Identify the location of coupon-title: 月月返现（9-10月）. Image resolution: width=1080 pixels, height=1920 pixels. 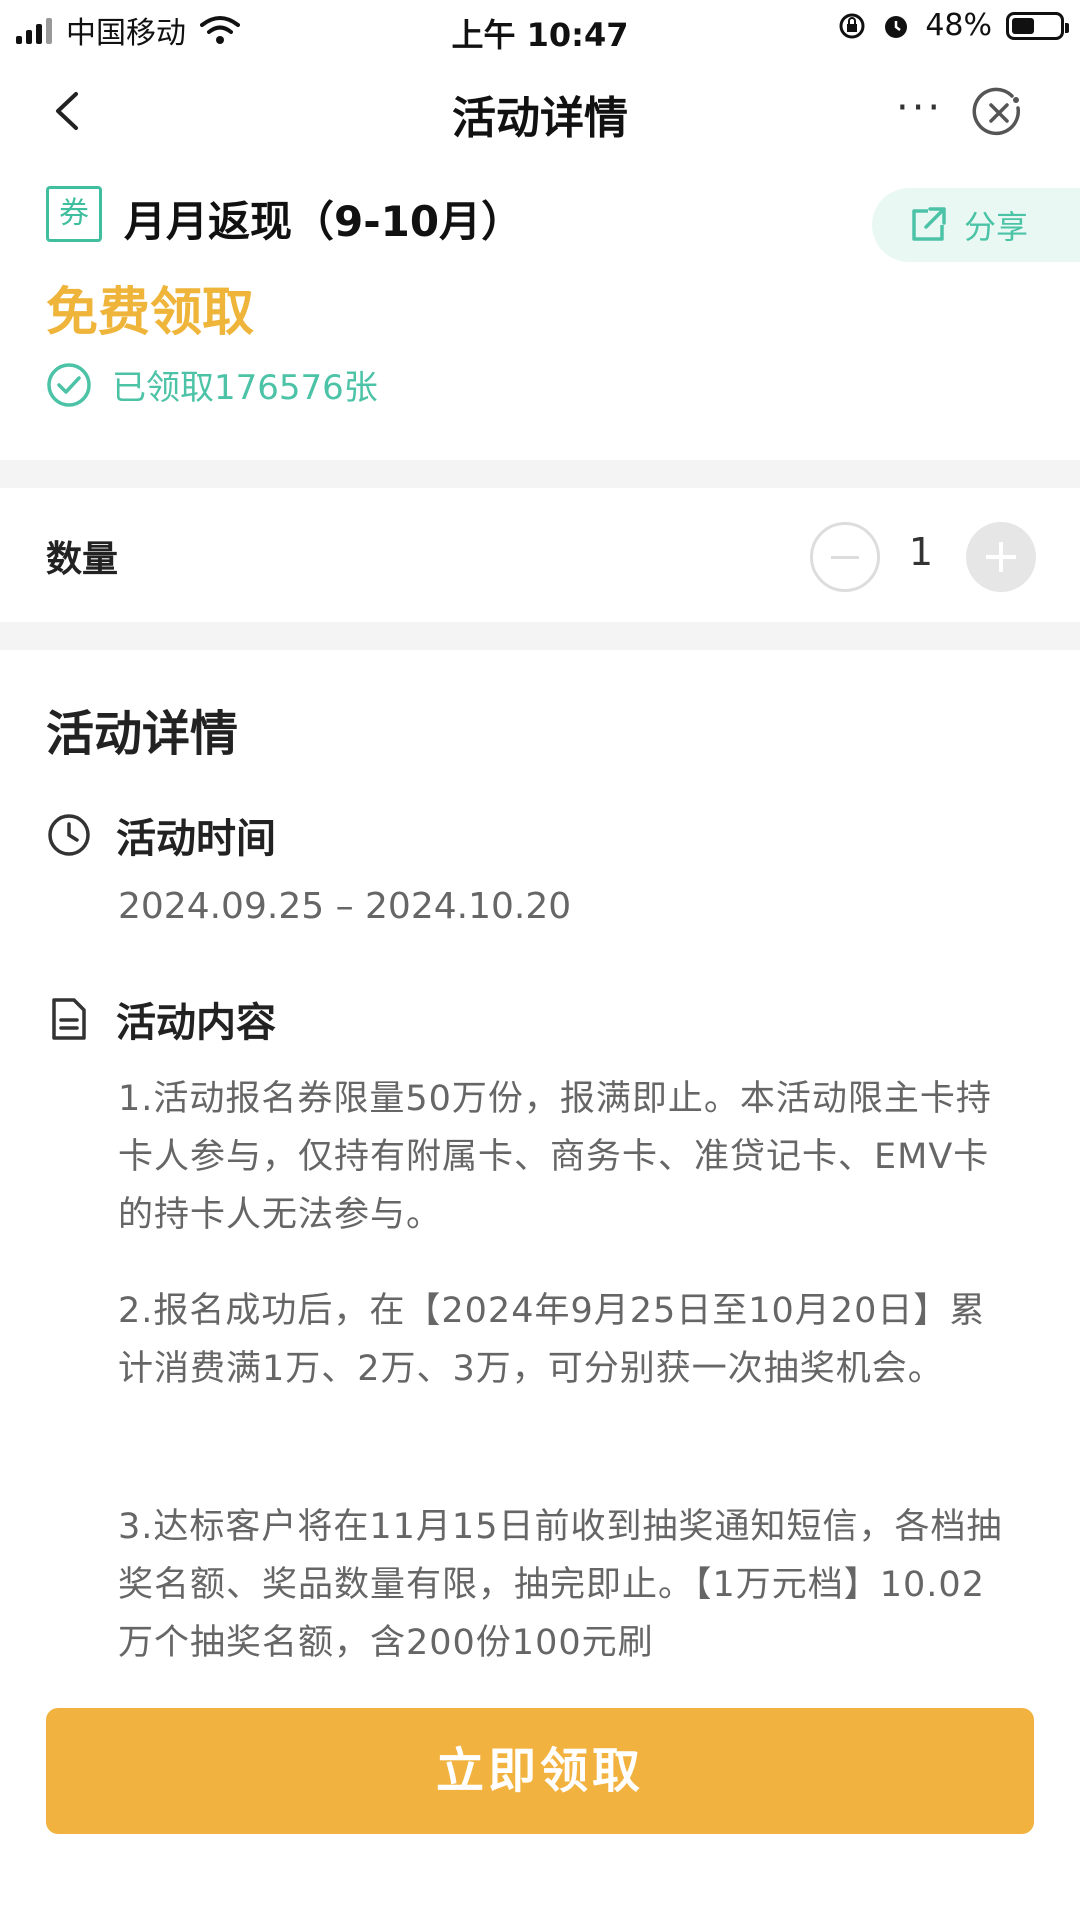
(324, 221).